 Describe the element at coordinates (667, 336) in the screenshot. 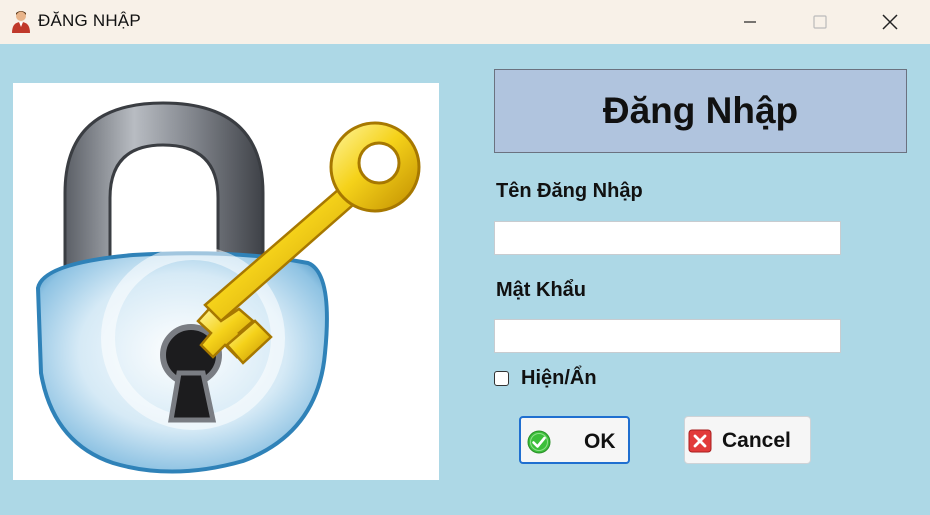

I see `password-input` at that location.